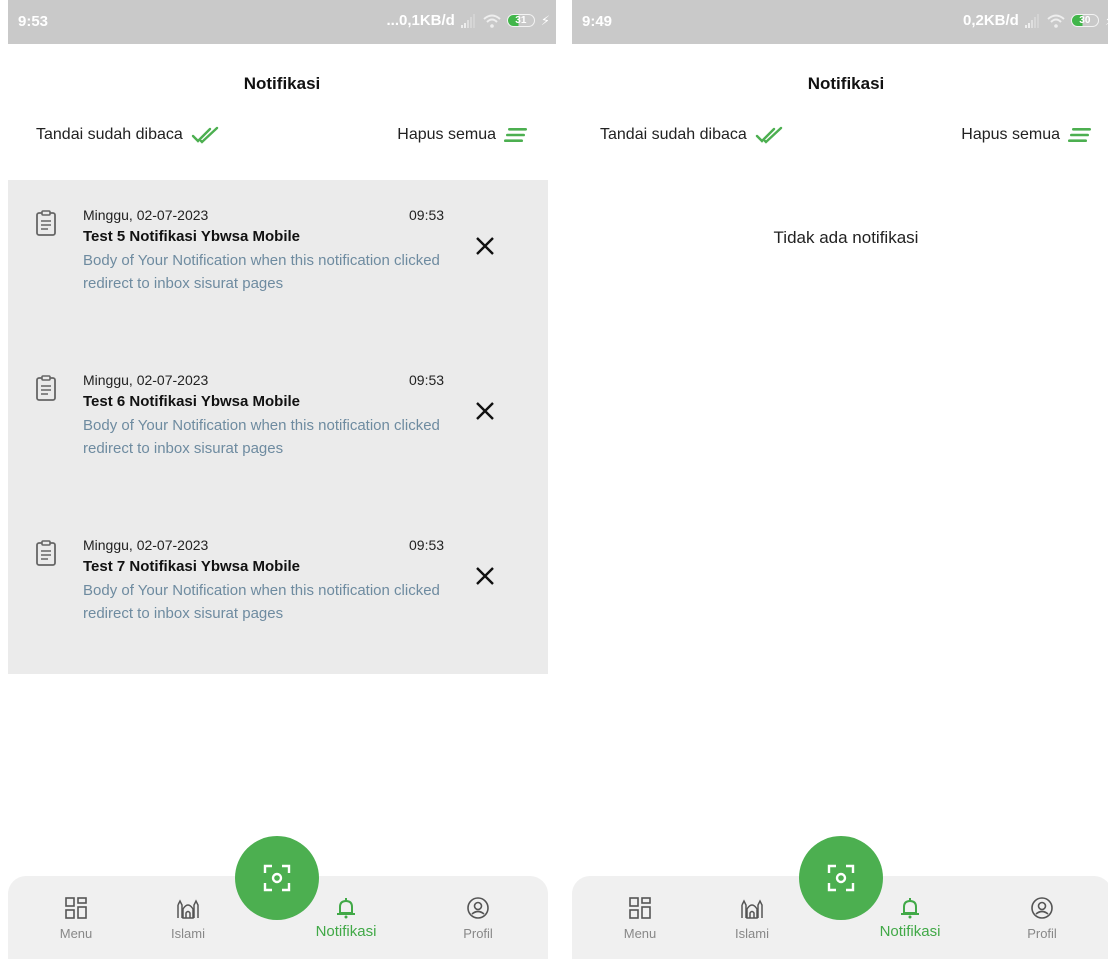 Image resolution: width=1108 pixels, height=959 pixels. I want to click on status-bar: 9:53 ...0,1KB/d 31 ⚡, so click(282, 22).